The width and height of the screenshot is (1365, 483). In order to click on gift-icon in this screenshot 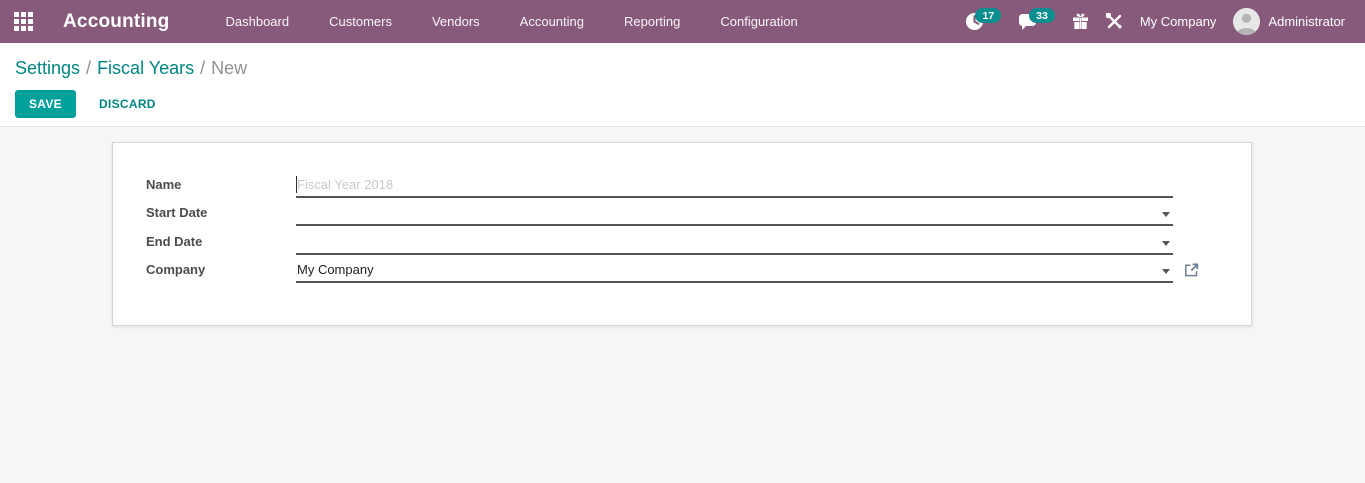, I will do `click(1080, 21)`.